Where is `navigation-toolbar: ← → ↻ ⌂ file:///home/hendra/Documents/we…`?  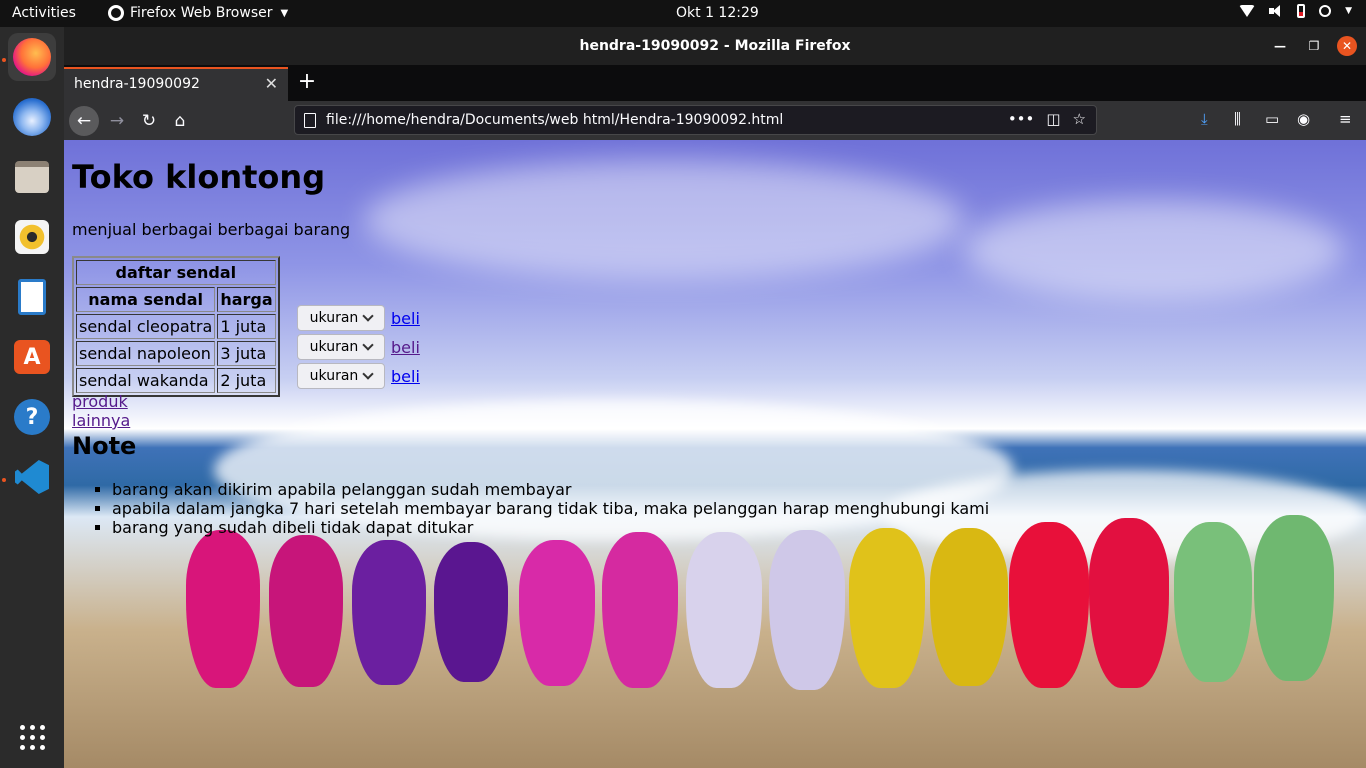
navigation-toolbar: ← → ↻ ⌂ file:///home/hendra/Documents/we… is located at coordinates (715, 120).